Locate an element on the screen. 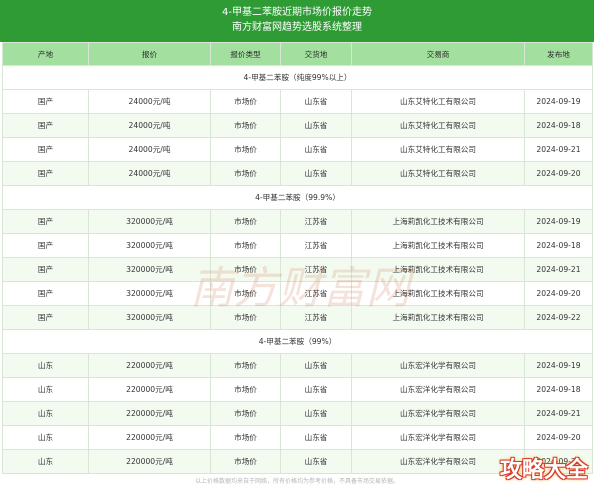 Image resolution: width=594 pixels, height=490 pixels. table-row: 山东 220000元/吨 市场价 山东省 山东宏洋化学有限公司 2024-09-20 is located at coordinates (297, 437).